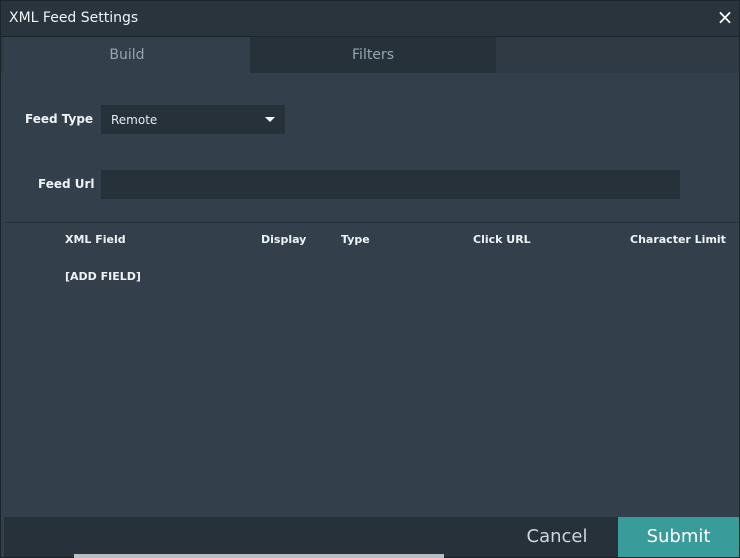 The height and width of the screenshot is (558, 740). I want to click on feed-type-label: Feed Type, so click(59, 119).